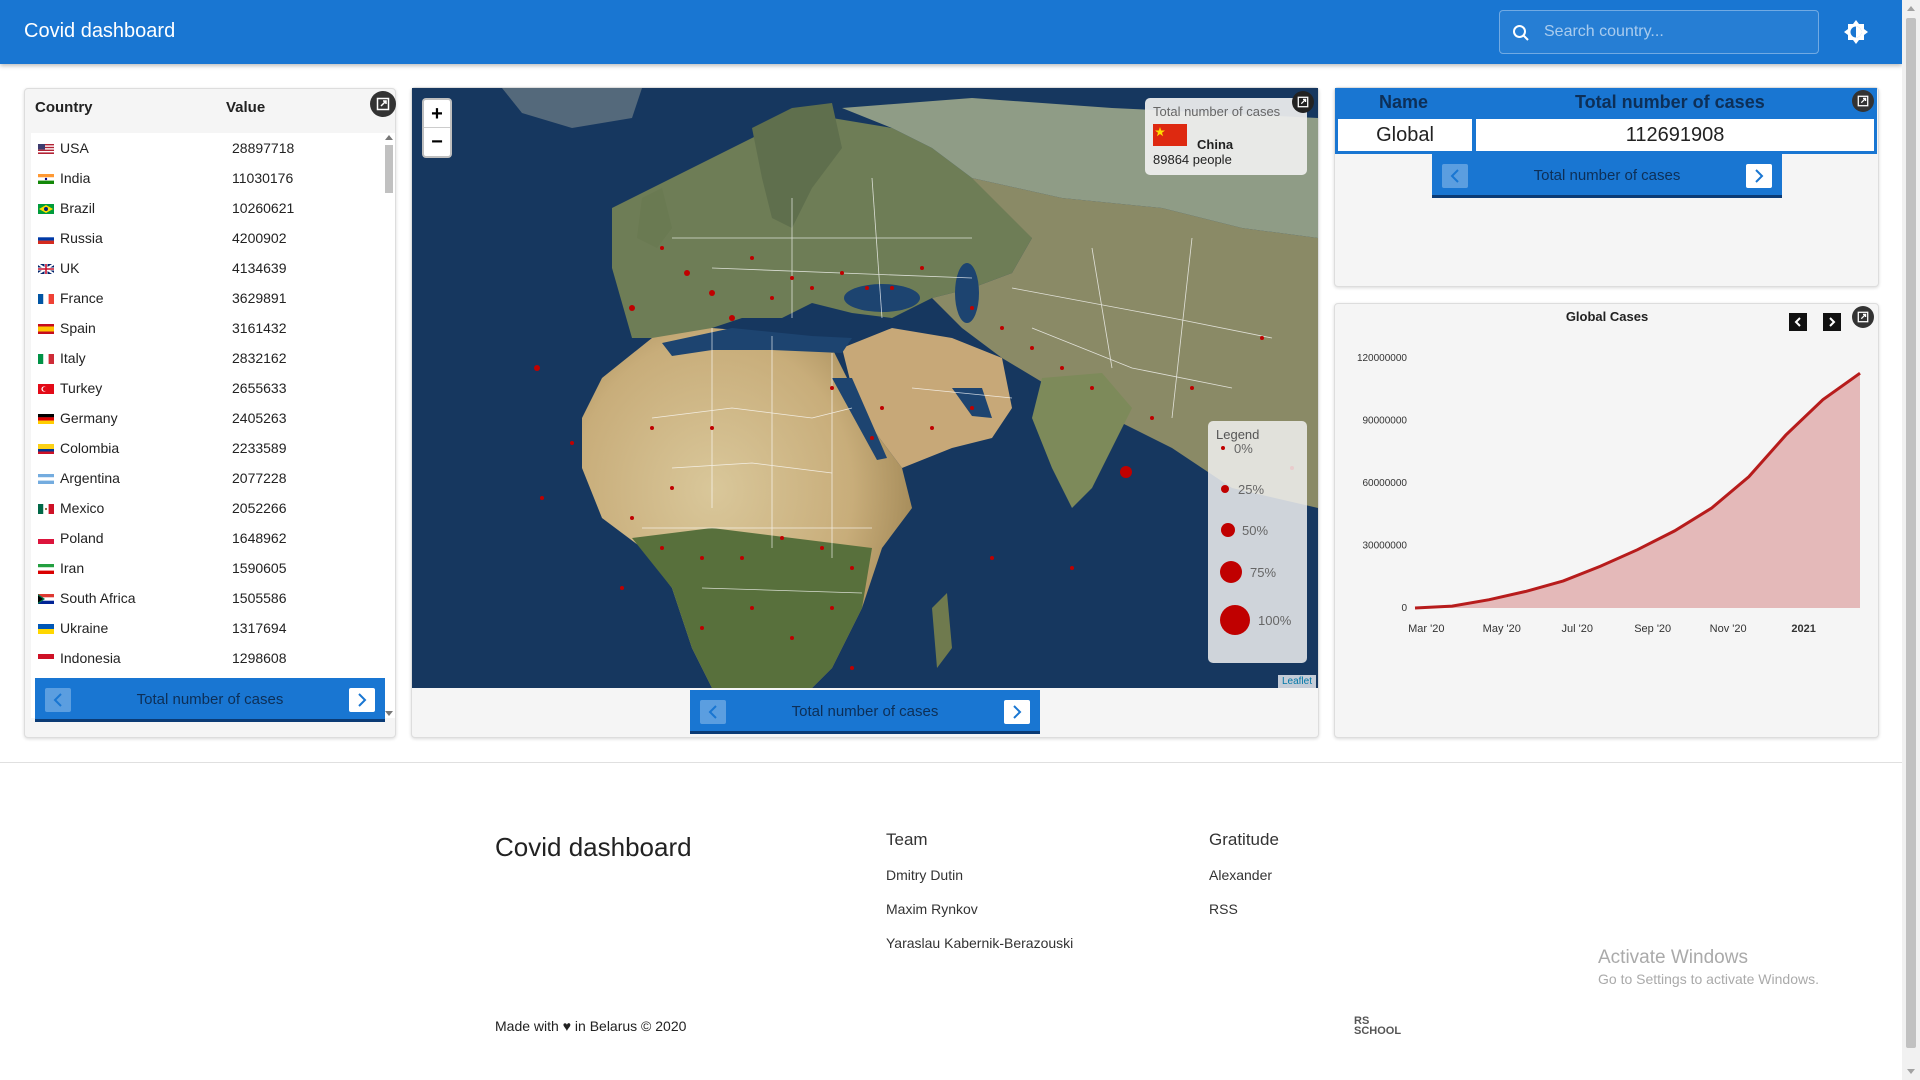  Describe the element at coordinates (206, 178) in the screenshot. I see `country-row: India 11030176` at that location.